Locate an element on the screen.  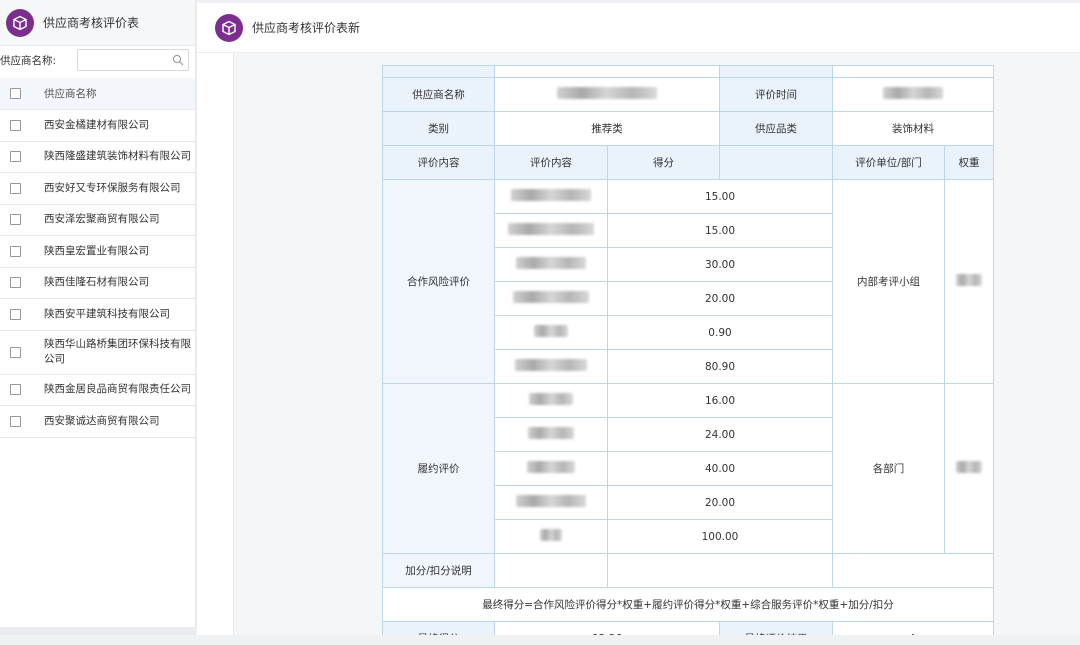
coop-risk-score: 30.00 is located at coordinates (720, 264).